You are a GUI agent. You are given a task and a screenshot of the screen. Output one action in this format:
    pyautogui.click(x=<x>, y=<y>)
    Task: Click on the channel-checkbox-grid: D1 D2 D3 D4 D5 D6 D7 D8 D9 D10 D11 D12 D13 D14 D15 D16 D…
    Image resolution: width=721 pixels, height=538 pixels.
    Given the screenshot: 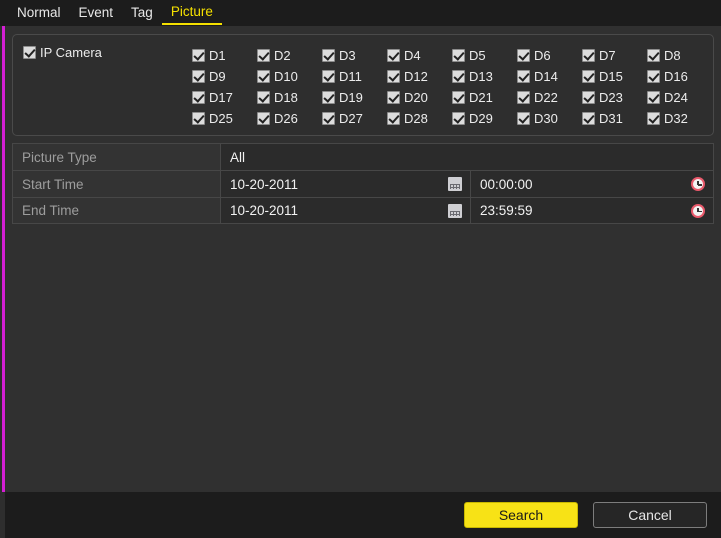 What is the action you would take?
    pyautogui.click(x=449, y=87)
    